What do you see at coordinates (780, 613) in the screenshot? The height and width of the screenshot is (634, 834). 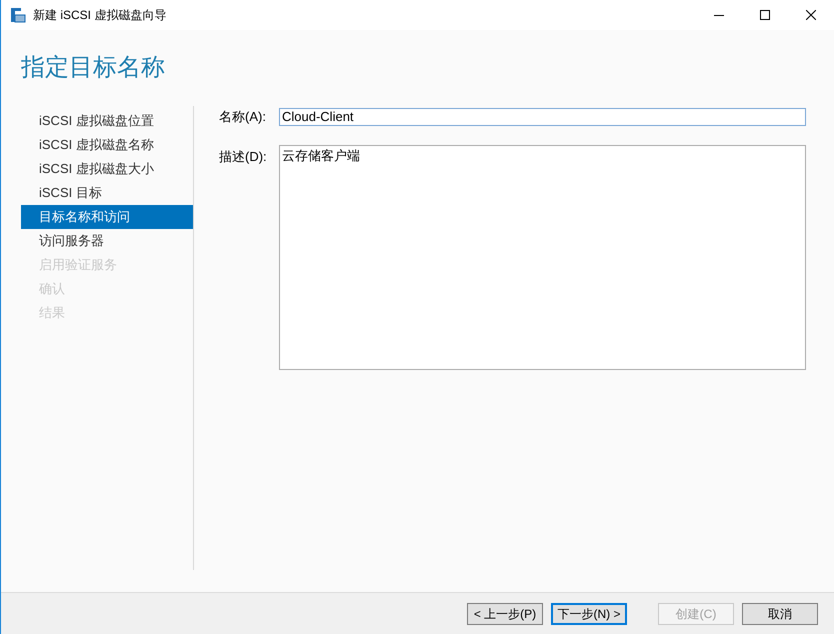 I see `wizard-button: 取消` at bounding box center [780, 613].